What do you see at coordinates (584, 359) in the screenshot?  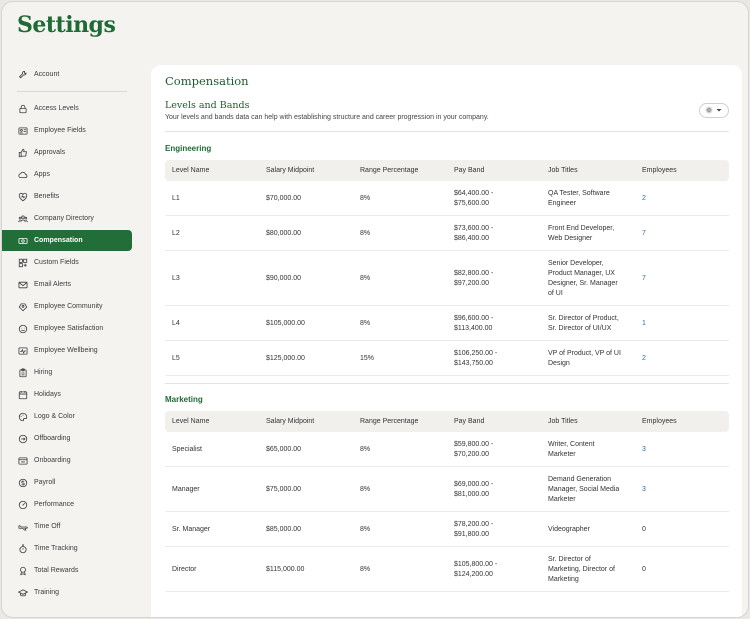 I see `cell-job-titles: VP of Product, VP of UI Design` at bounding box center [584, 359].